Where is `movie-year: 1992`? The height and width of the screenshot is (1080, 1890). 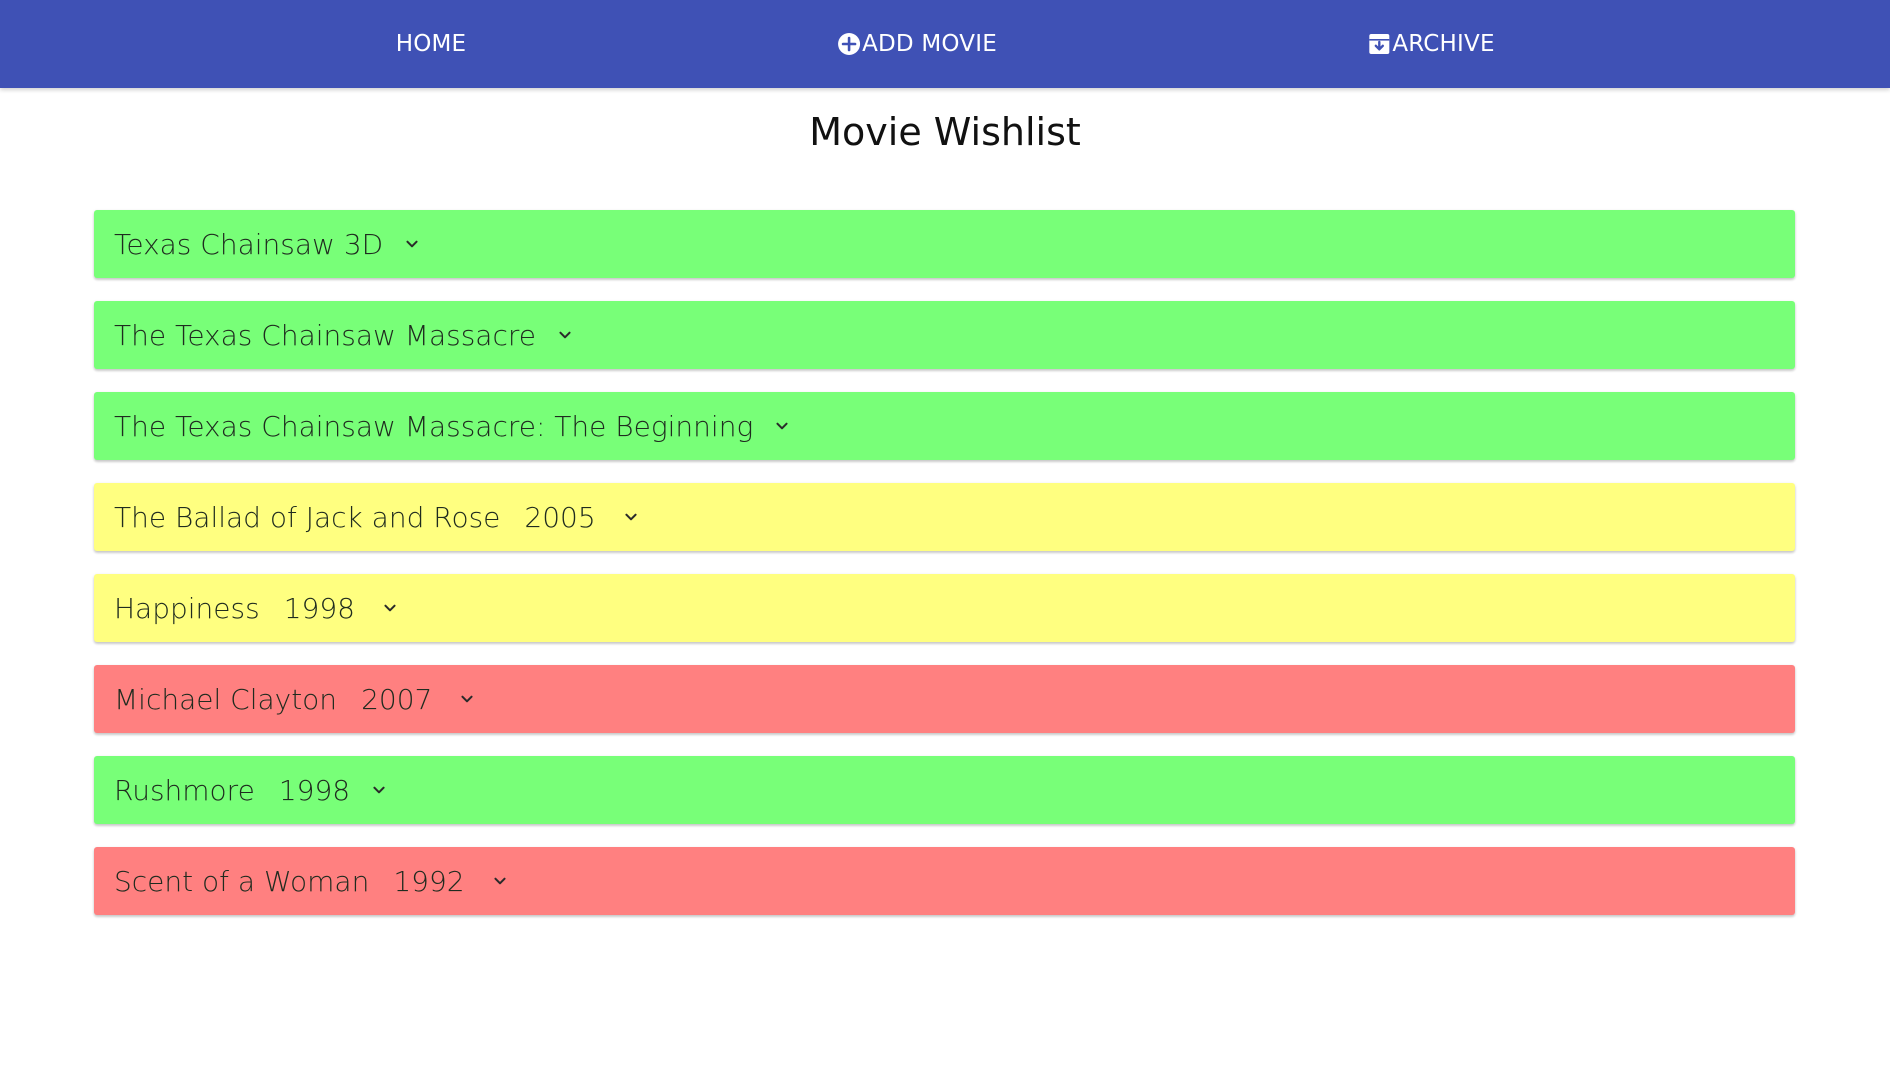 movie-year: 1992 is located at coordinates (429, 881).